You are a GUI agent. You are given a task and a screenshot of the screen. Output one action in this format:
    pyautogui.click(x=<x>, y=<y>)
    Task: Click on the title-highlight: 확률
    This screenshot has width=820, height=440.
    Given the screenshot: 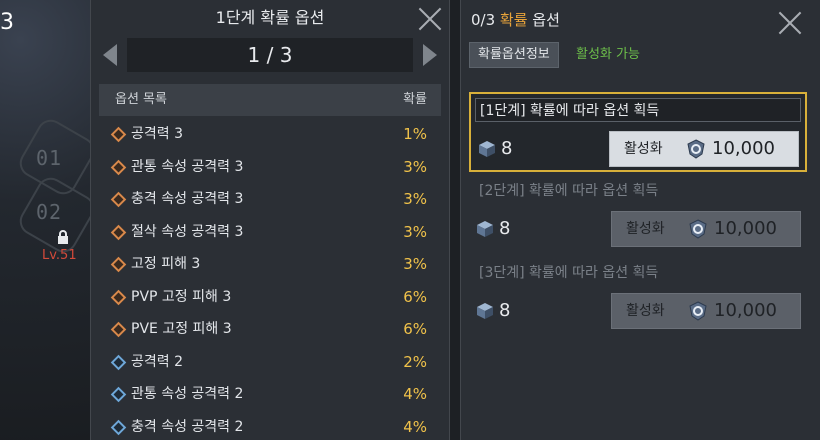 What is the action you would take?
    pyautogui.click(x=513, y=20)
    